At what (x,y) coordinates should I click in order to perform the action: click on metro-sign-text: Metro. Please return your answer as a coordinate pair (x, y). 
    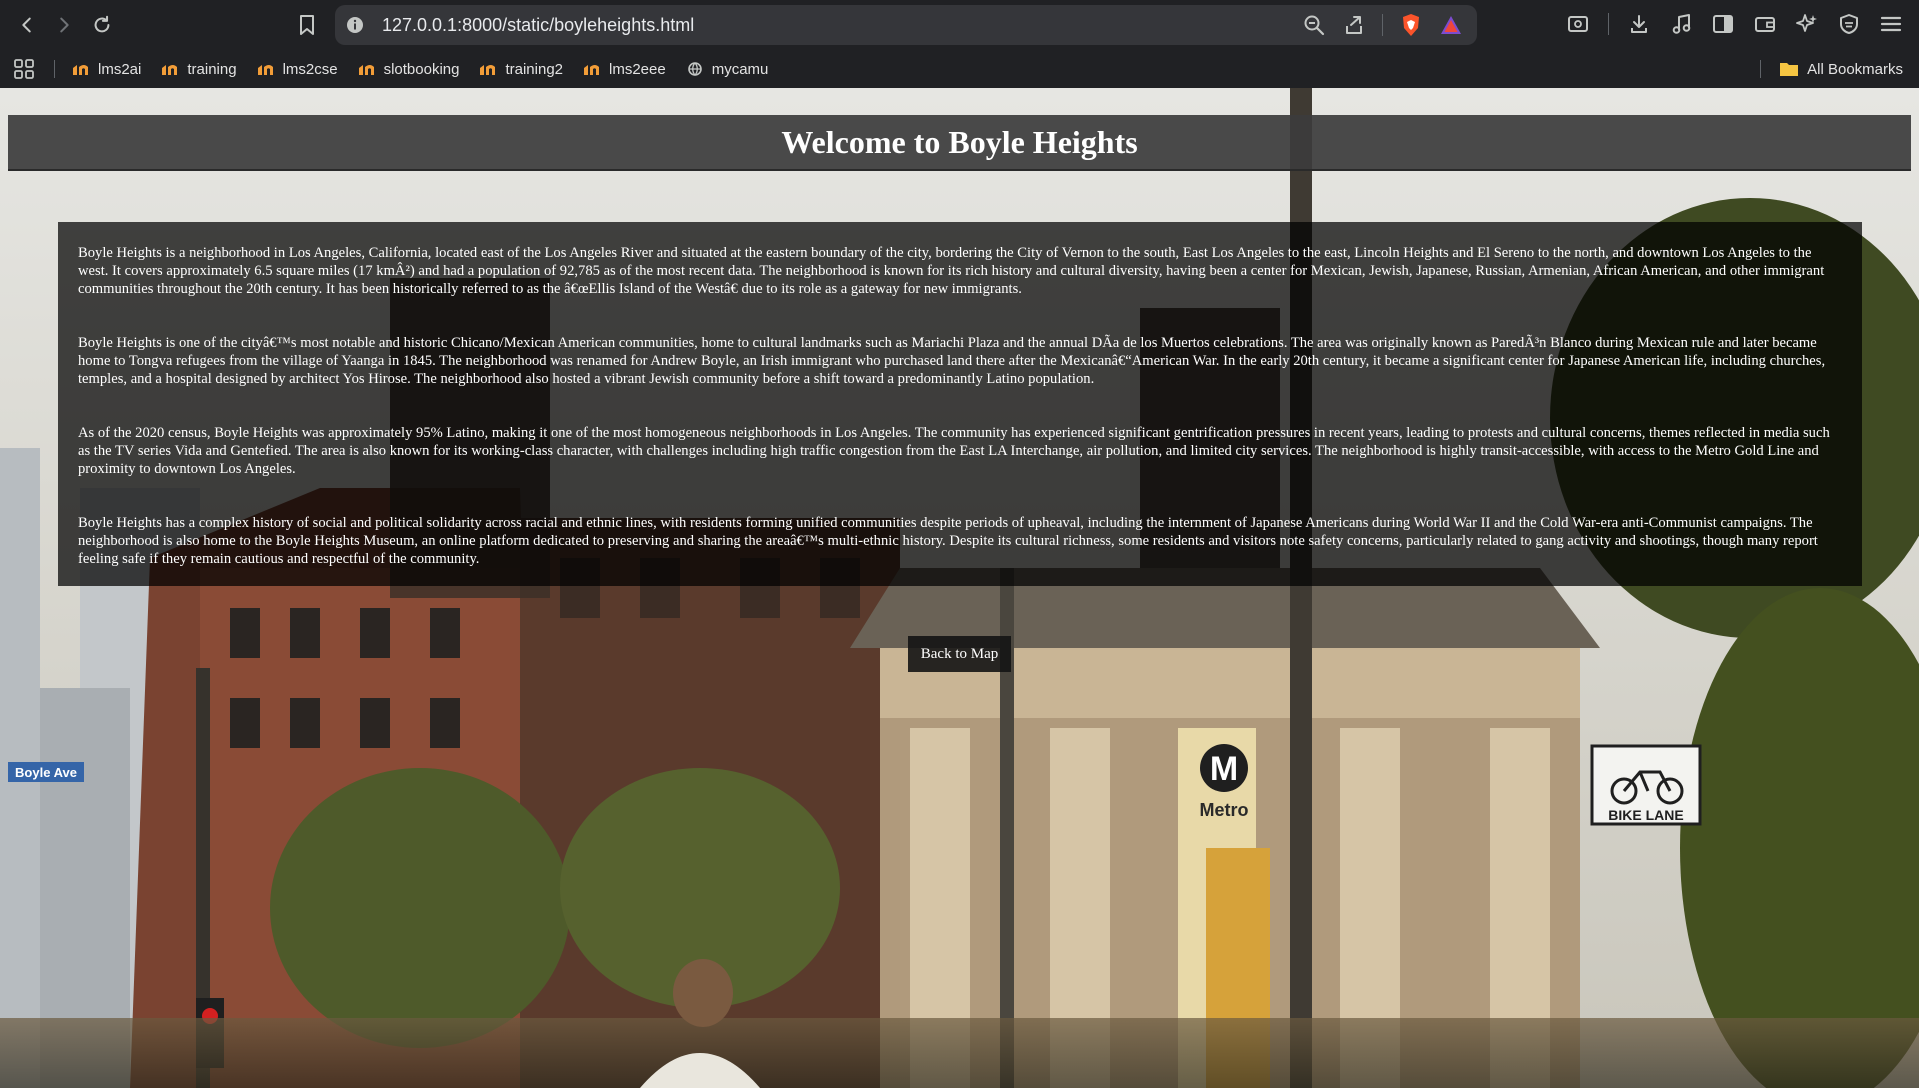
    Looking at the image, I should click on (1224, 810).